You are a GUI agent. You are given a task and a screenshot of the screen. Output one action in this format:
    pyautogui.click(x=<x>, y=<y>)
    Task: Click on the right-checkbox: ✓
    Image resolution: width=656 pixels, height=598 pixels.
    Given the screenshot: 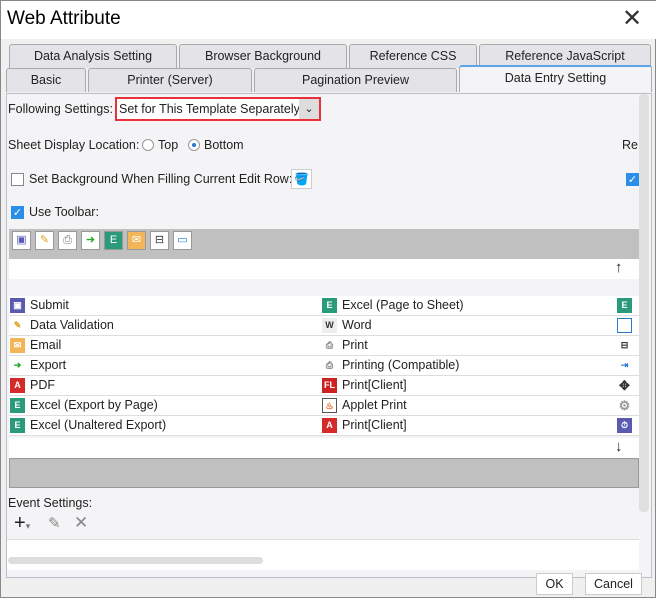 What is the action you would take?
    pyautogui.click(x=632, y=179)
    